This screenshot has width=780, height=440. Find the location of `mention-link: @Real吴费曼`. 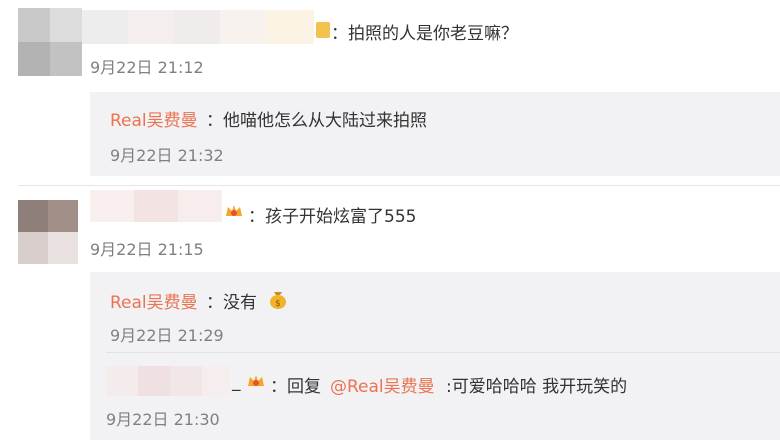

mention-link: @Real吴费曼 is located at coordinates (382, 384).